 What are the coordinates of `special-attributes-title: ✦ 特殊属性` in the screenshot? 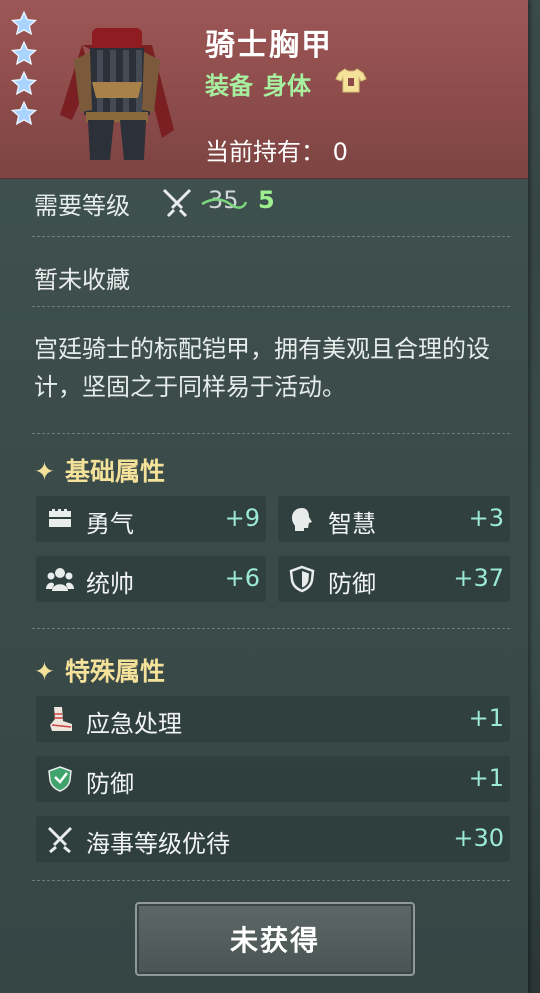 It's located at (99, 671).